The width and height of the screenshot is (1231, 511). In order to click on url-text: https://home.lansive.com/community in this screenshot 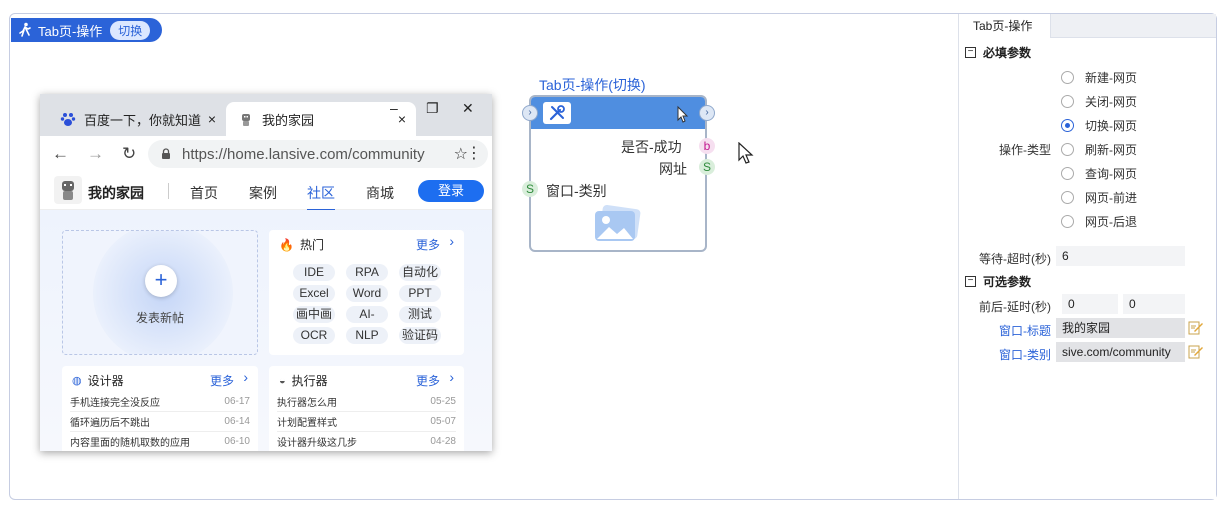, I will do `click(303, 154)`.